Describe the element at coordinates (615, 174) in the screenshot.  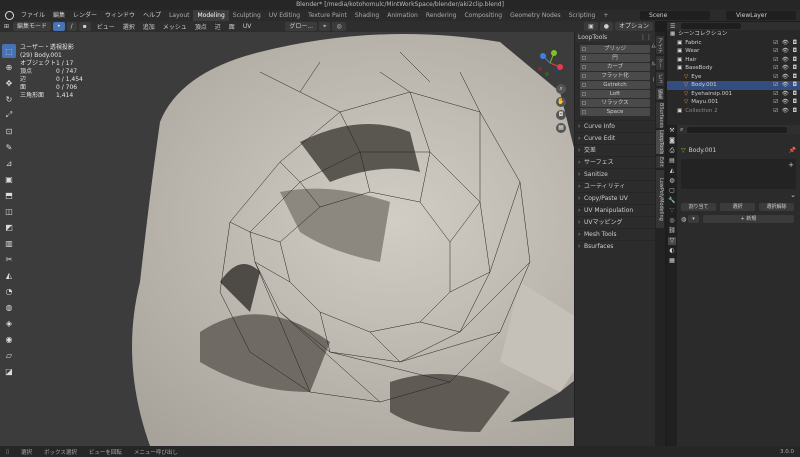
I see `section-sanitize: › Sanitize` at that location.